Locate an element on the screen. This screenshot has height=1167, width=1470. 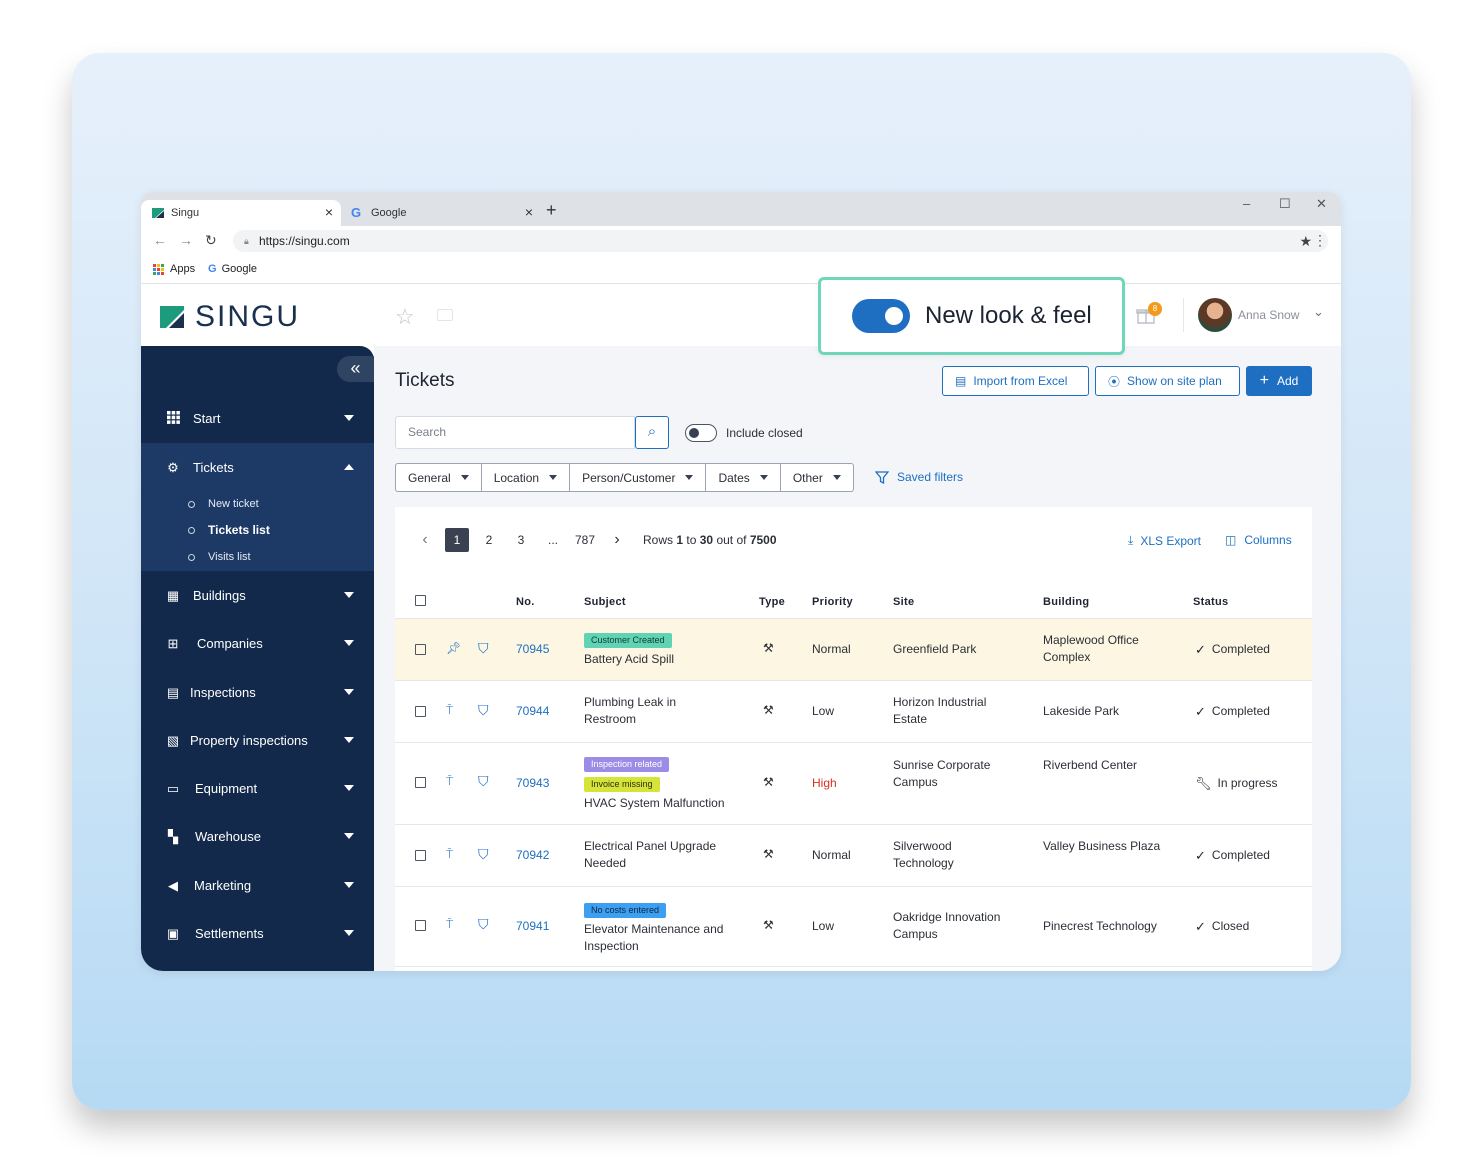
next-page-icon: › is located at coordinates (617, 540).